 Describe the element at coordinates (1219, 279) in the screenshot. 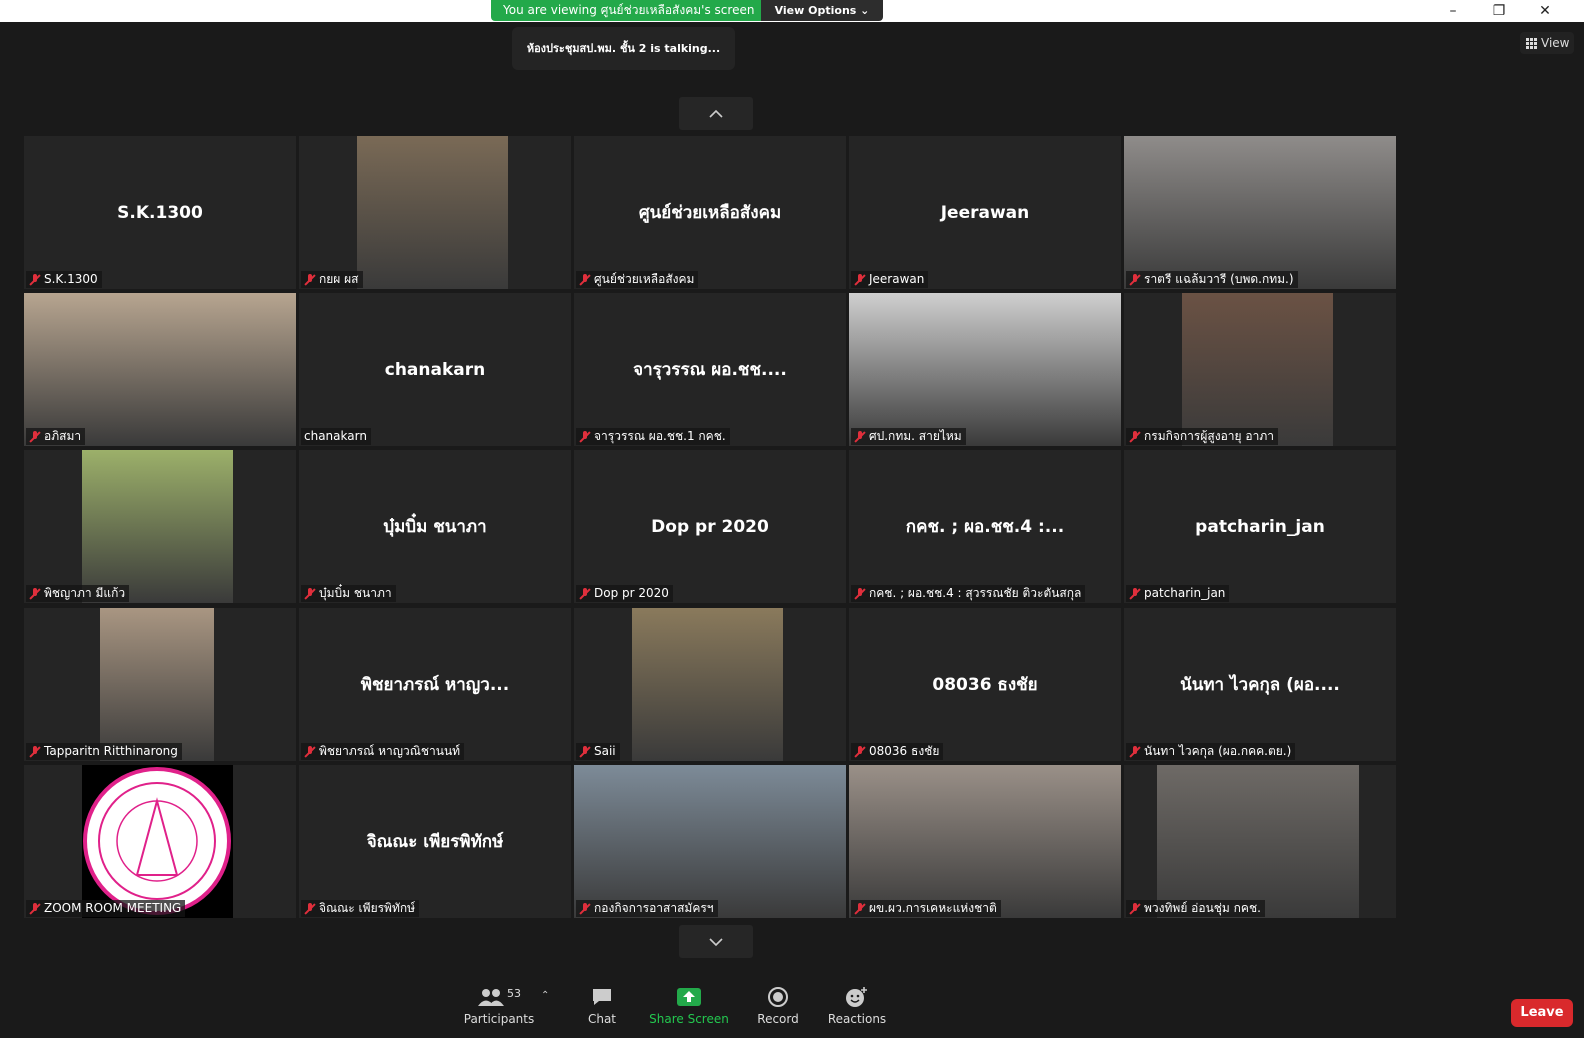

I see `participant-label-text: ราตรี แฉล้มวารี (บพด.กทม.)` at that location.